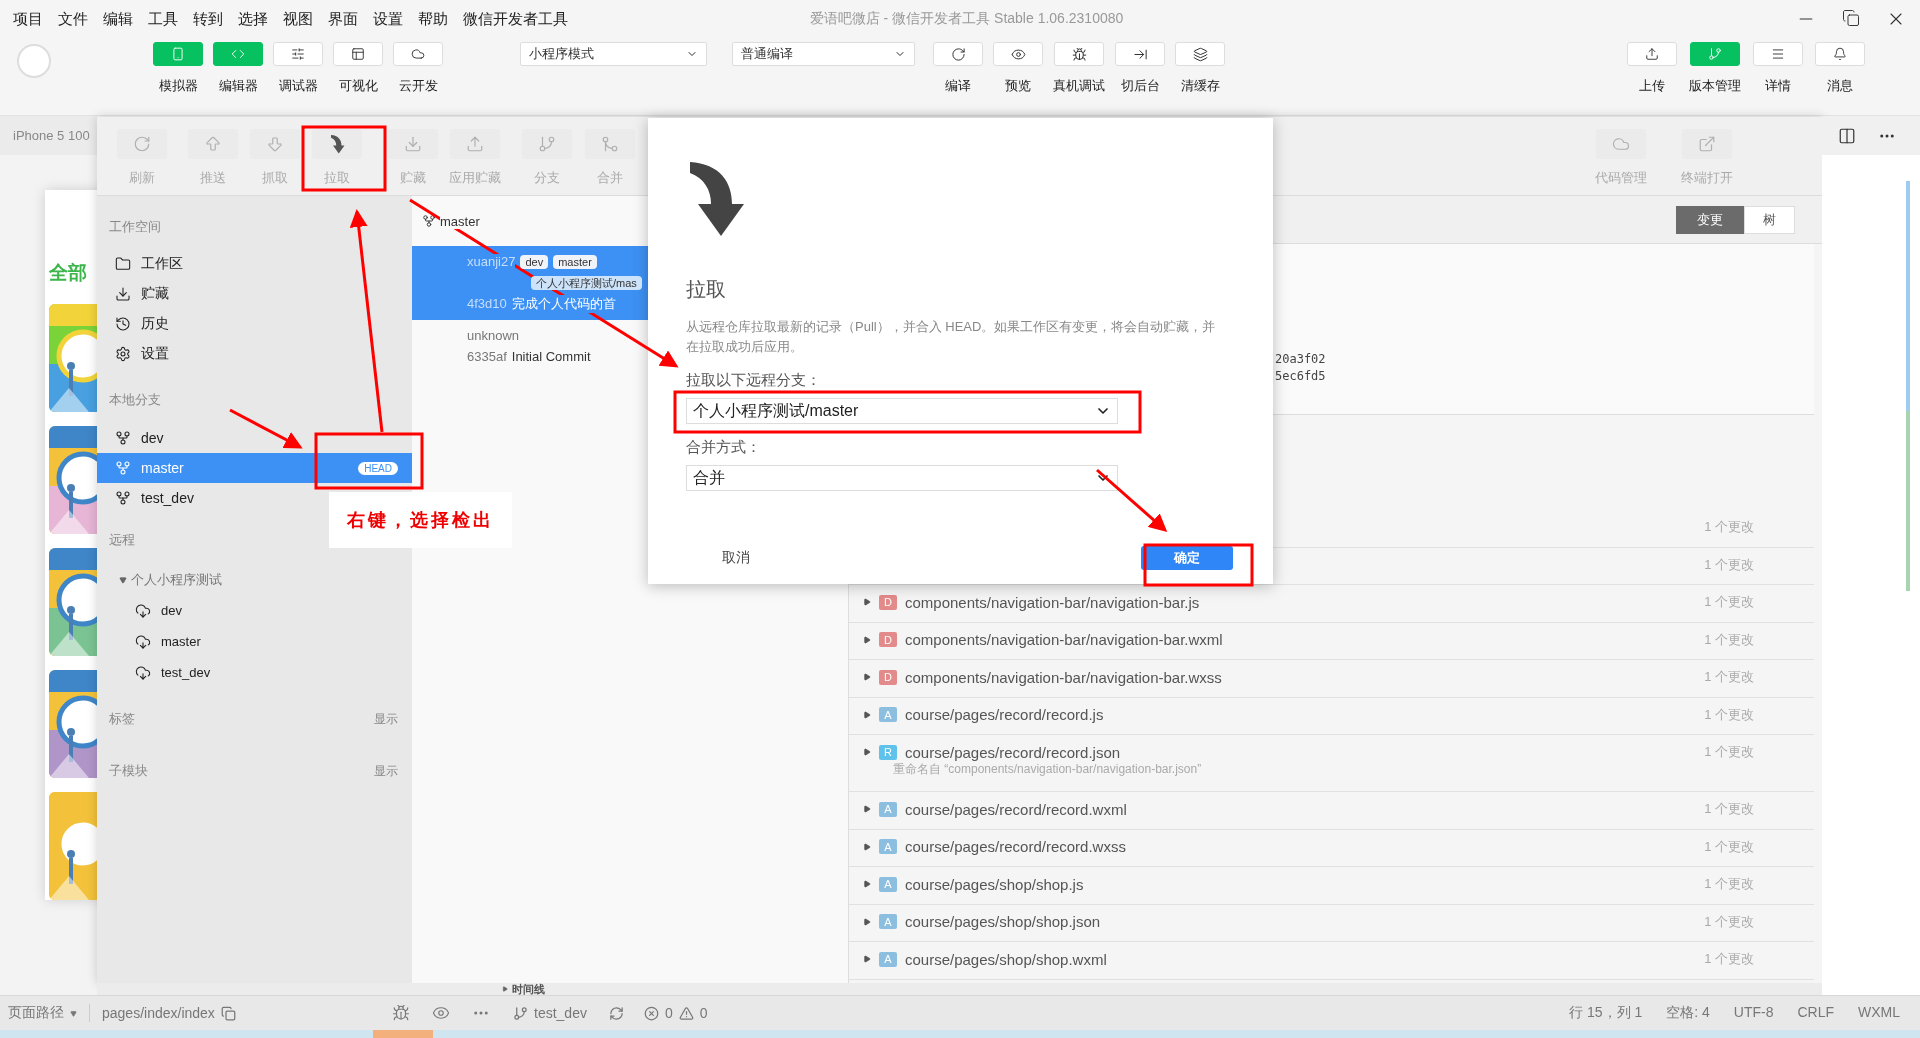 Image resolution: width=1920 pixels, height=1038 pixels. I want to click on sidebar-item: 工作区, so click(254, 264).